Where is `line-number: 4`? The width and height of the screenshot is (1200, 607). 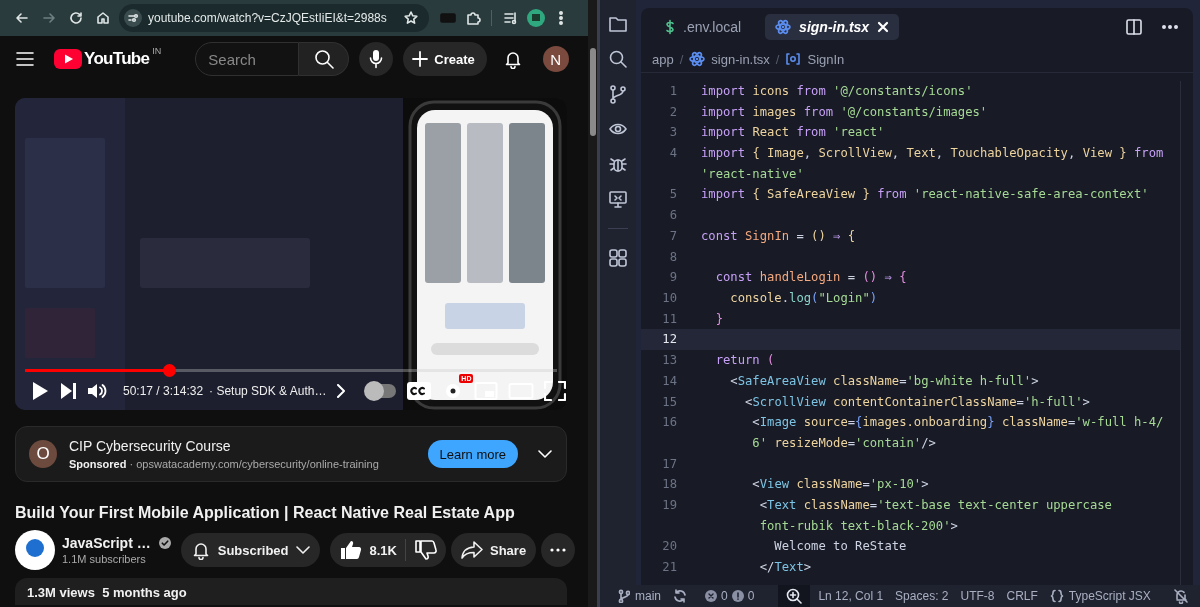
line-number: 4 is located at coordinates (673, 154).